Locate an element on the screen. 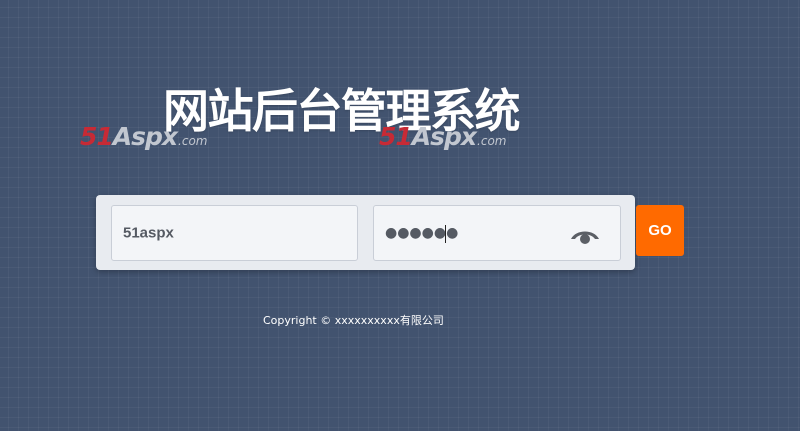 This screenshot has height=431, width=800. password-input: ●●●●●● is located at coordinates (497, 233).